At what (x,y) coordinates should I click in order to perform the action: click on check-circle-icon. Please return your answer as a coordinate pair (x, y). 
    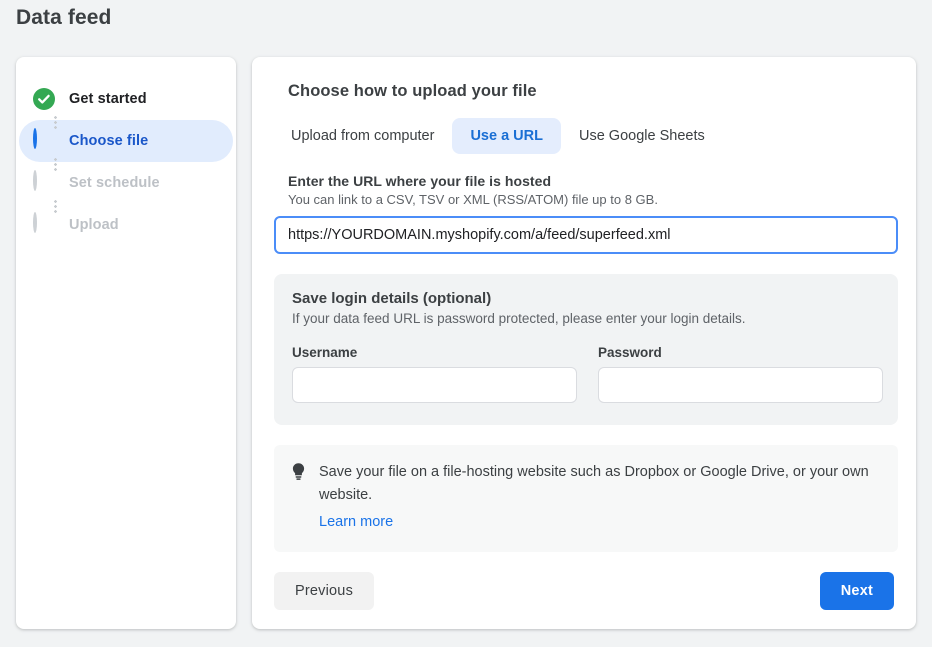
    Looking at the image, I should click on (44, 99).